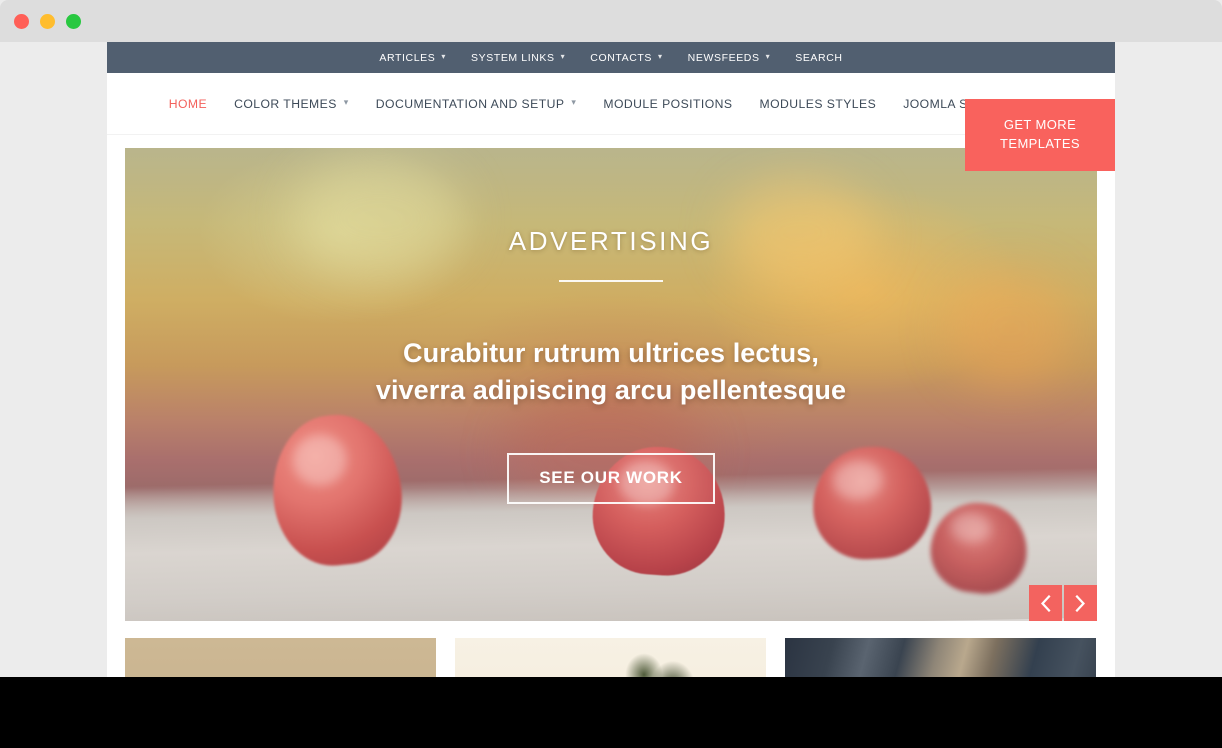 This screenshot has width=1222, height=748. What do you see at coordinates (1040, 125) in the screenshot?
I see `badge-line-1: GET MORE` at bounding box center [1040, 125].